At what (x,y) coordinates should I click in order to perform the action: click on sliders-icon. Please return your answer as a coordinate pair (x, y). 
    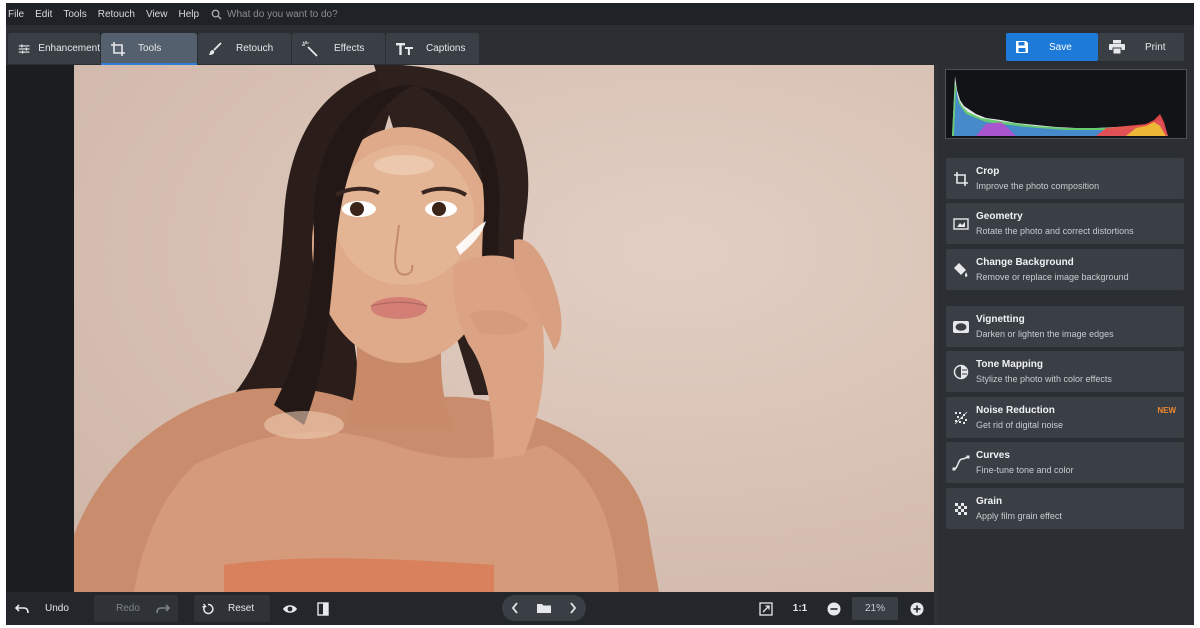
    Looking at the image, I should click on (24, 48).